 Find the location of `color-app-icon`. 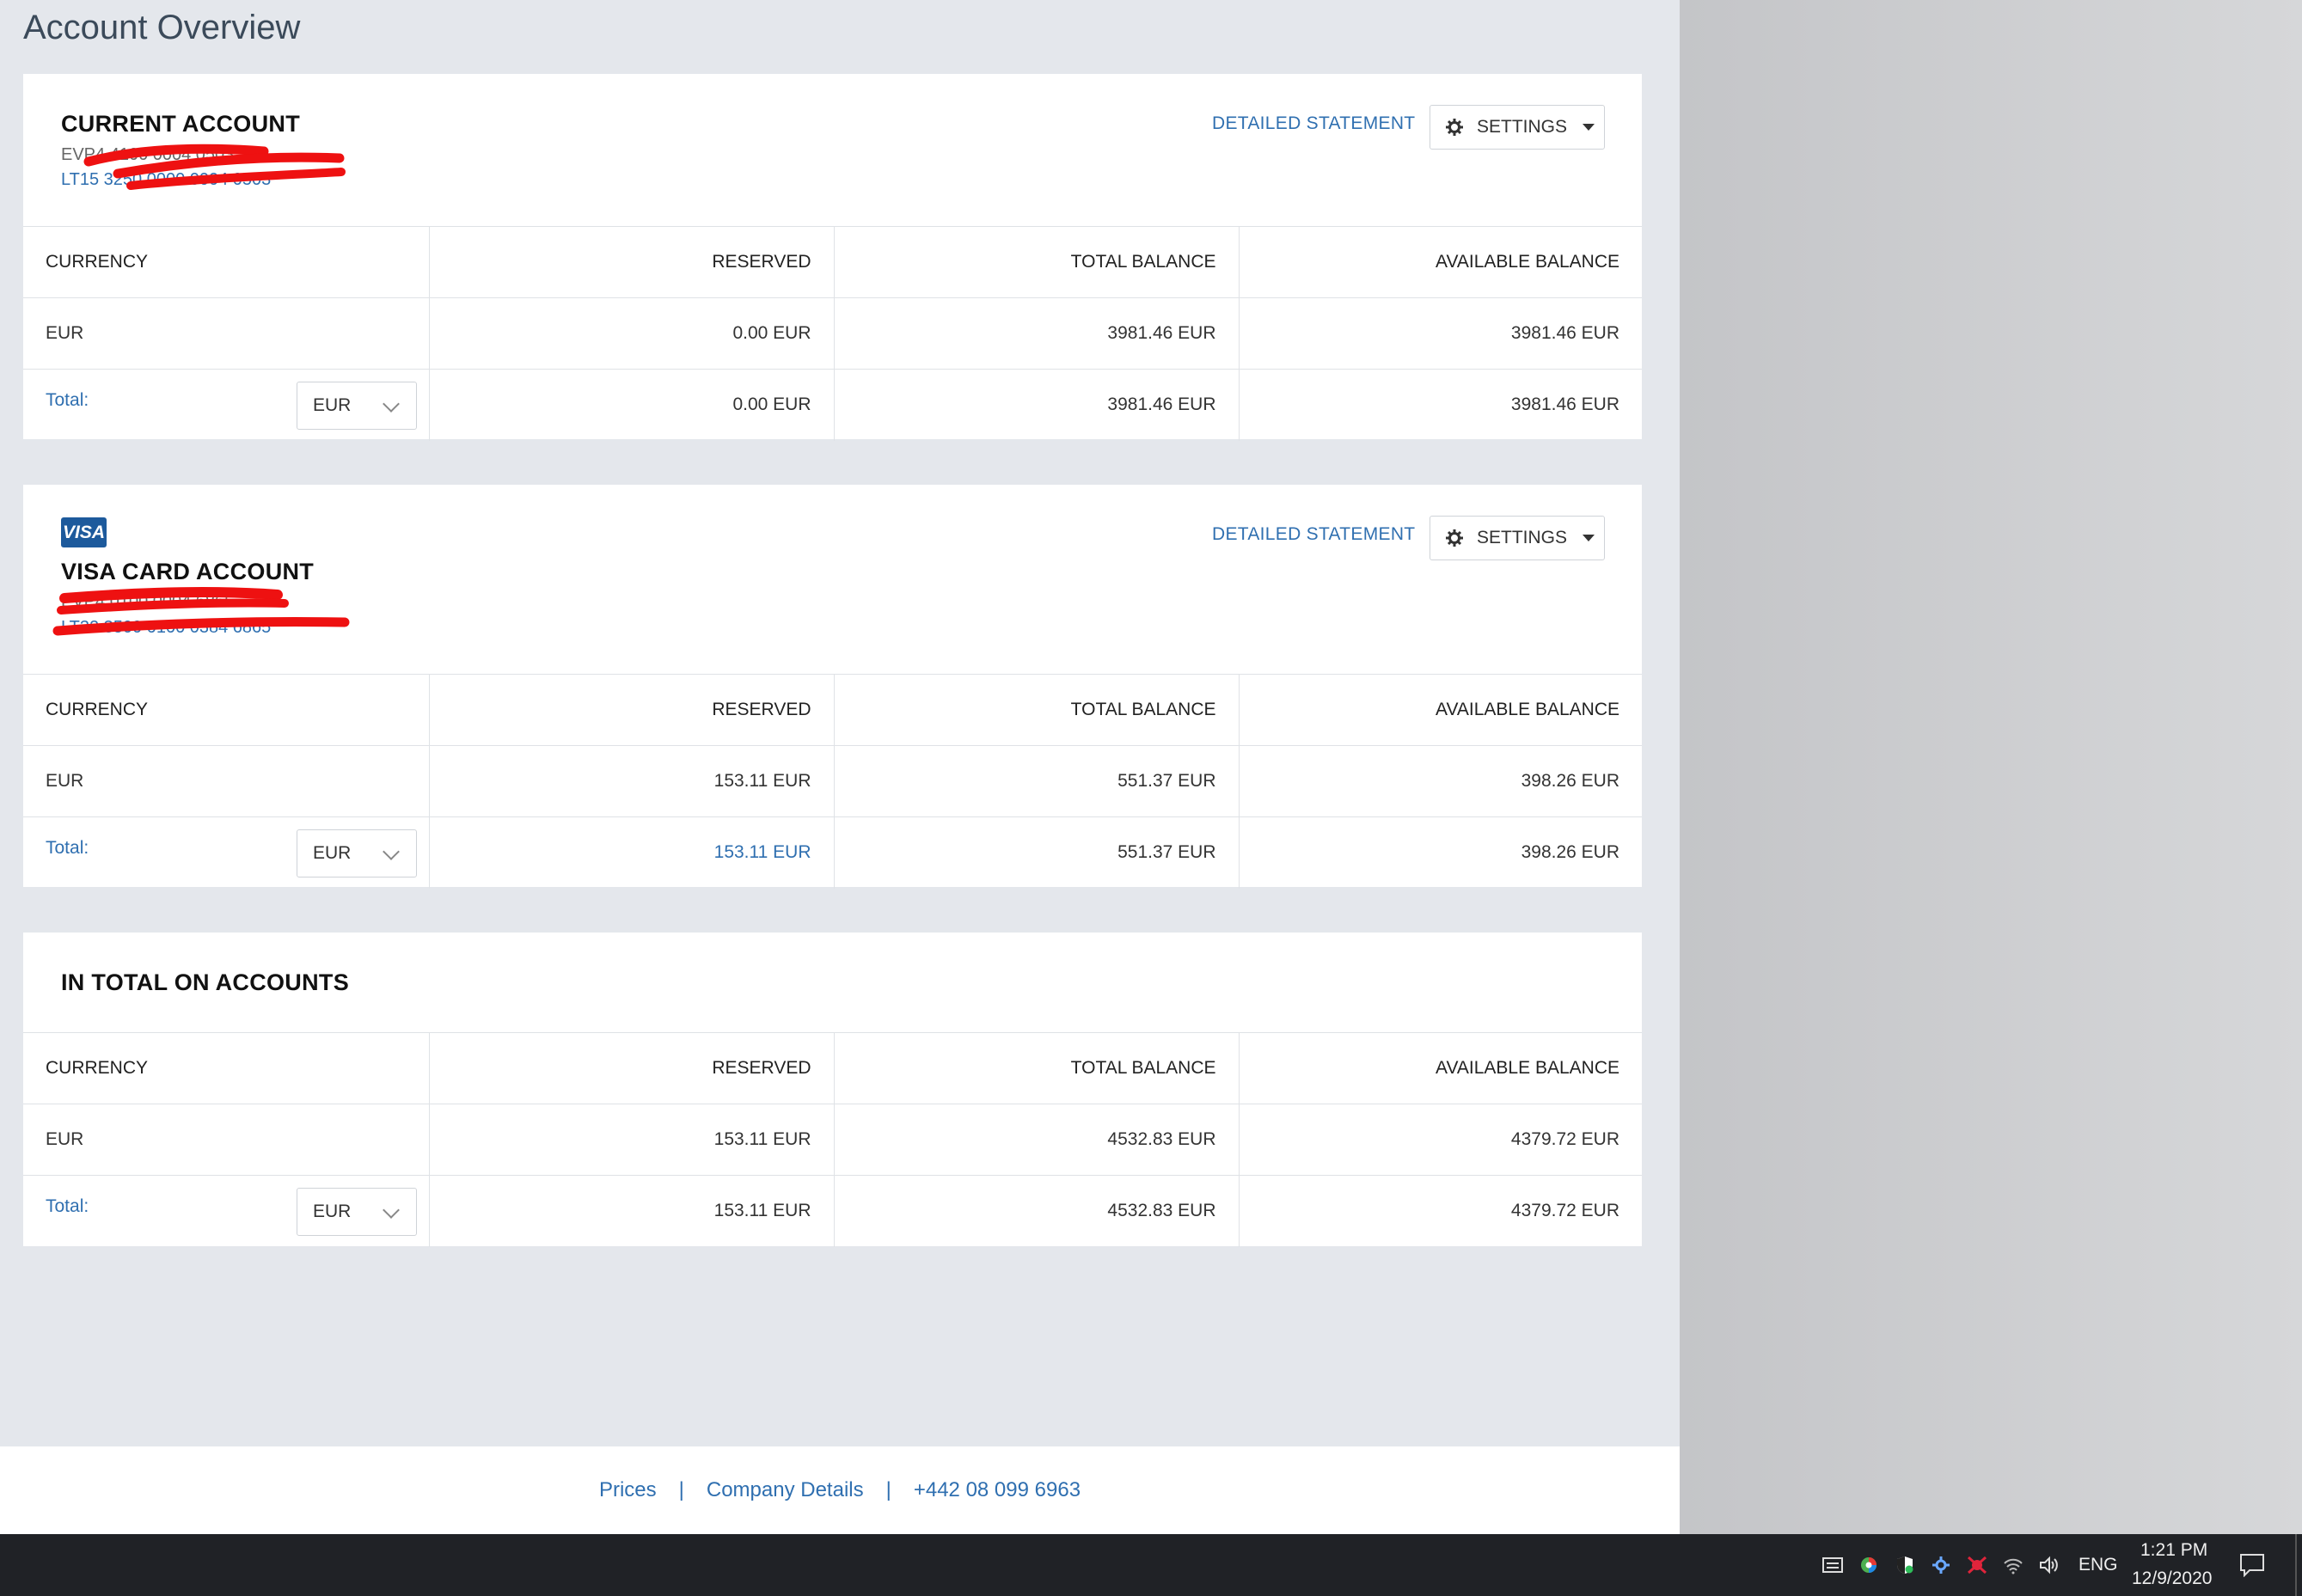

color-app-icon is located at coordinates (1868, 1565).